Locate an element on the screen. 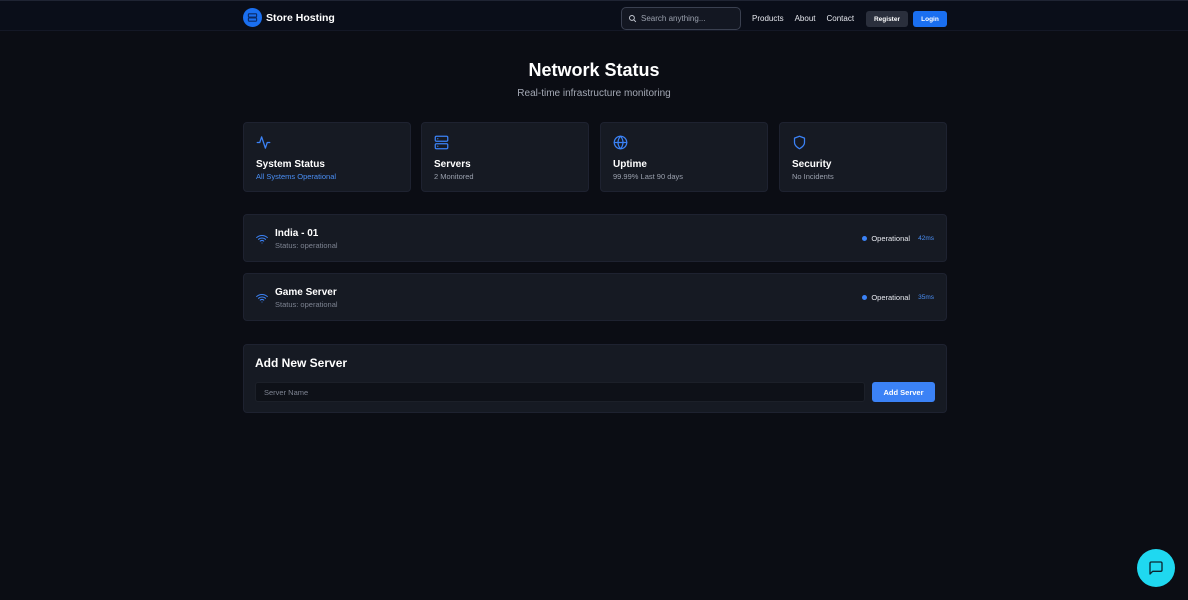  server-status-badge: Operational 35ms is located at coordinates (898, 297).